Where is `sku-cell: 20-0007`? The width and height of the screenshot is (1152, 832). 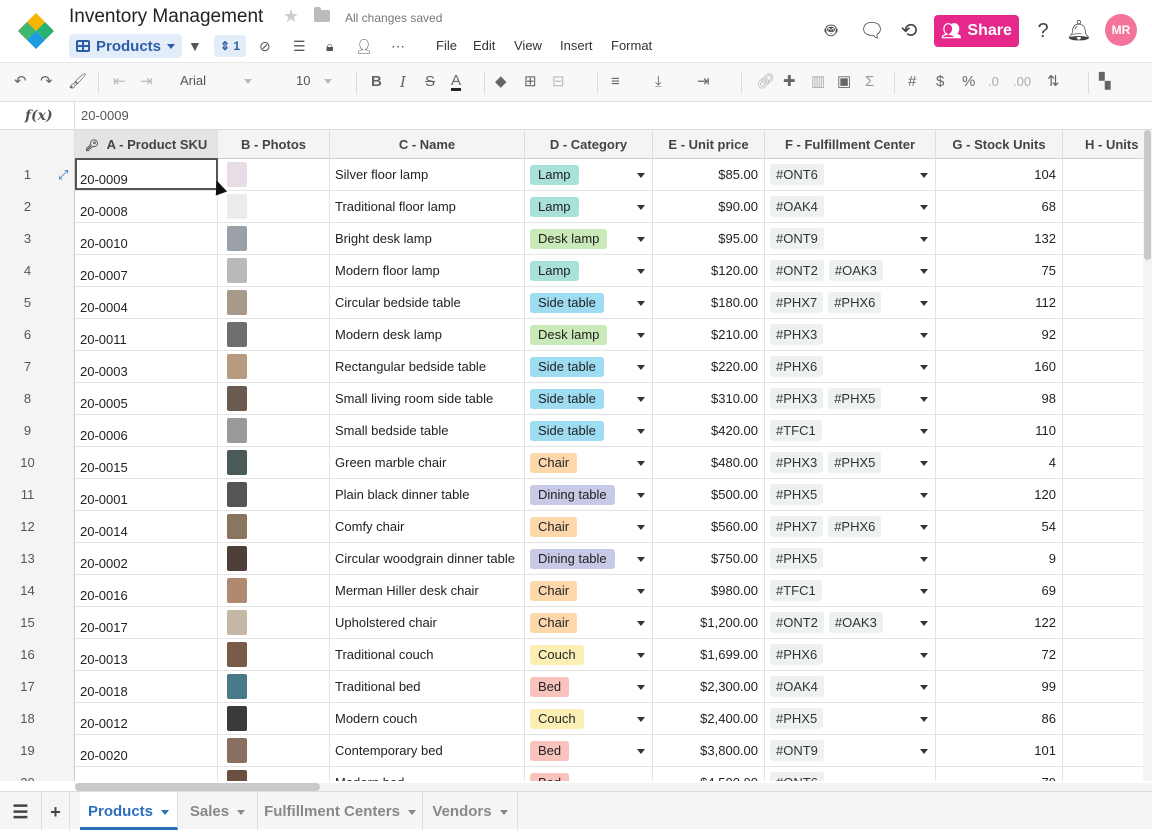
sku-cell: 20-0007 is located at coordinates (146, 271).